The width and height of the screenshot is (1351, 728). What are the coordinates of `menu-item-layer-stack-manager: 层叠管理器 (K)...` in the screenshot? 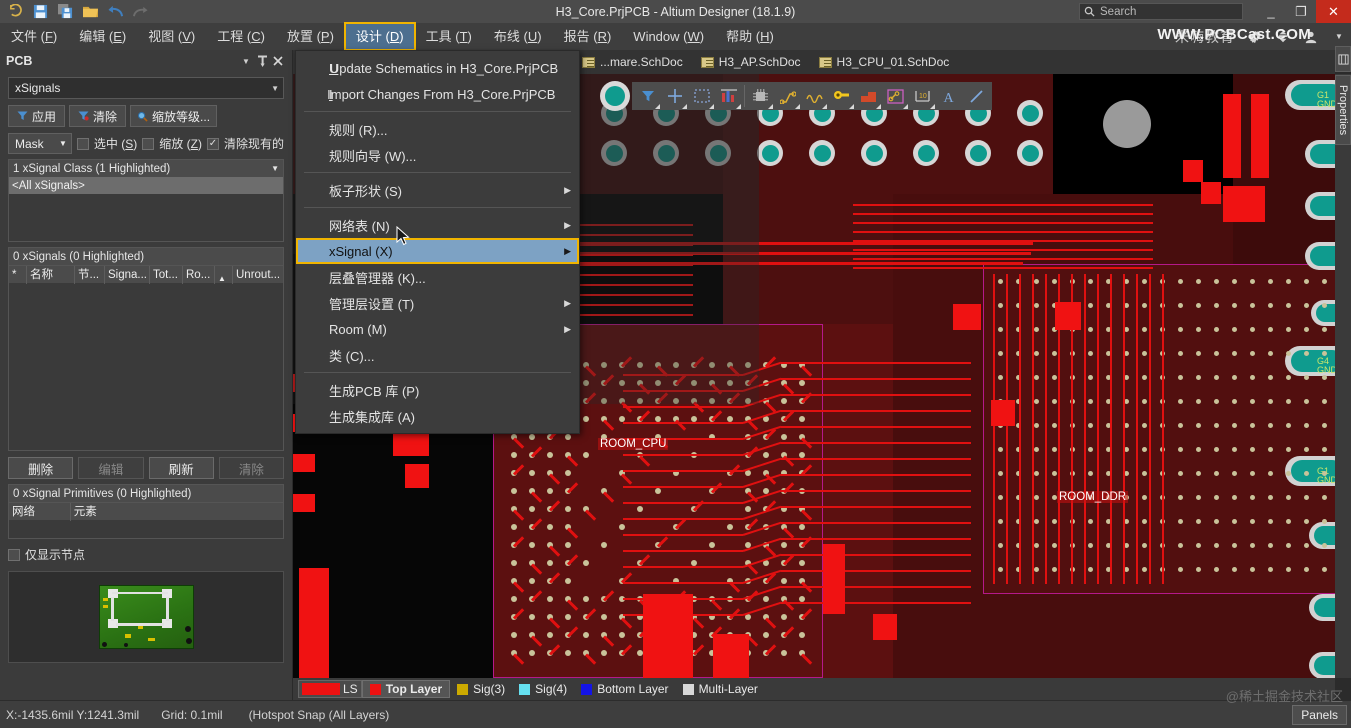 It's located at (437, 277).